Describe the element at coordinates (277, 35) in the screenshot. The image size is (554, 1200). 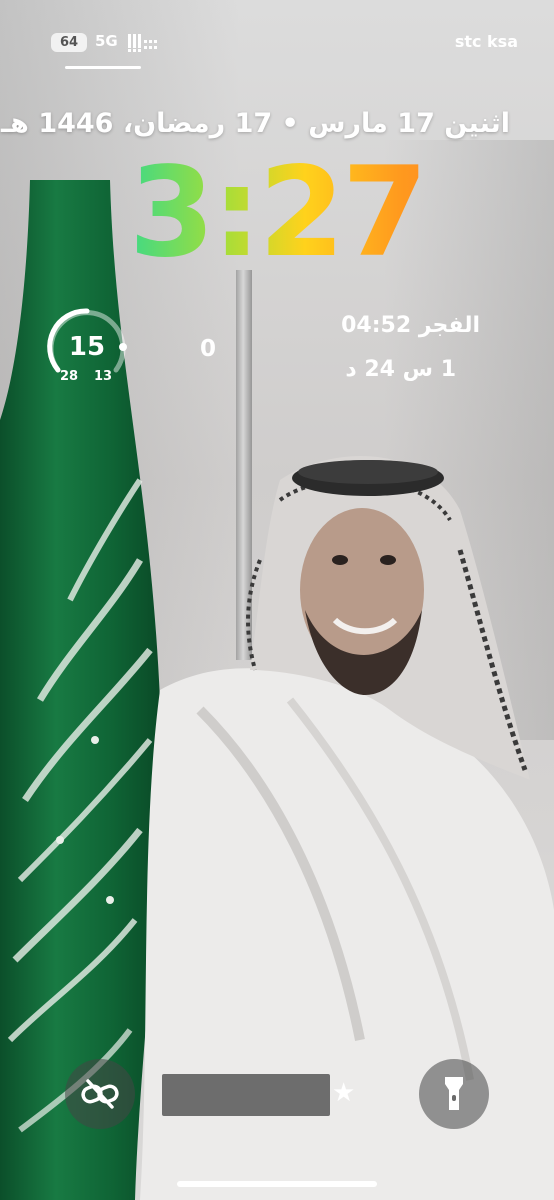
I see `status-bar: 64 5G stc ksa` at that location.